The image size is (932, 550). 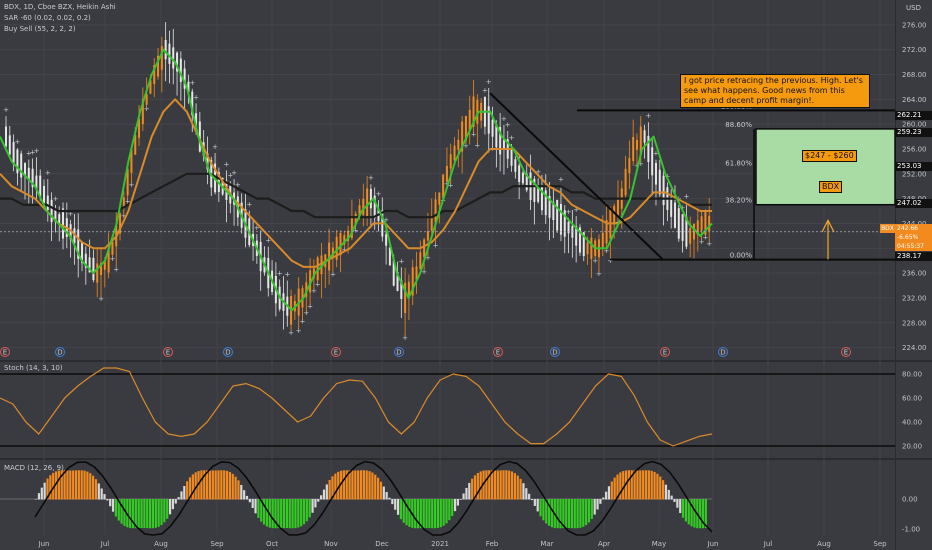 What do you see at coordinates (40, 29) in the screenshot?
I see `buysell-indicator-line: Buy Sell (55, 2, 2, 2)` at bounding box center [40, 29].